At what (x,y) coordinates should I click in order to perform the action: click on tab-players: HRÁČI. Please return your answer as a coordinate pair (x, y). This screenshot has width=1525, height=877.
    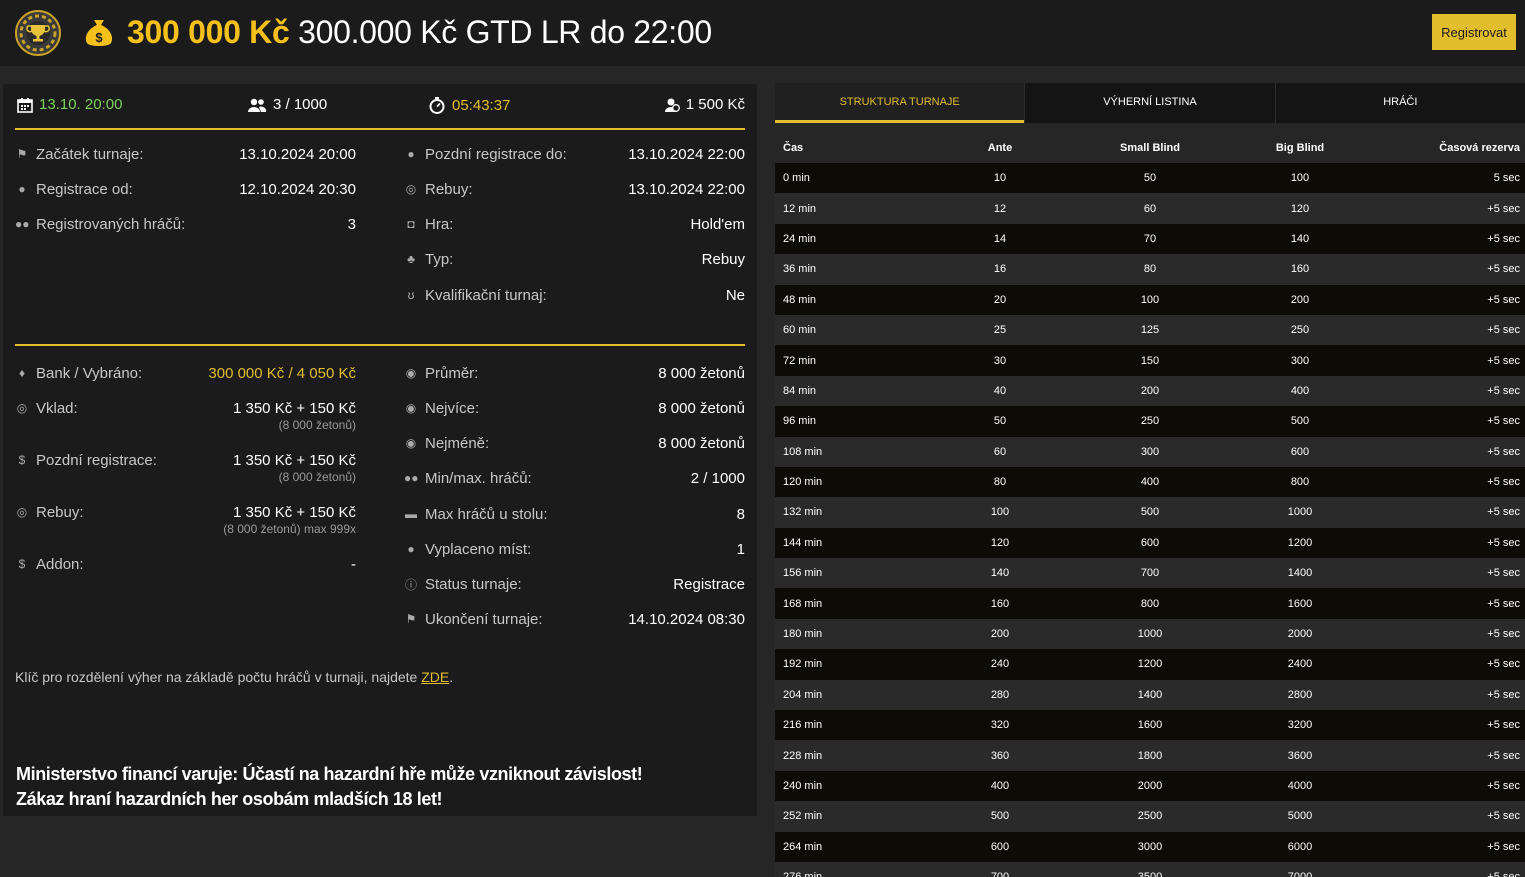
    Looking at the image, I should click on (1399, 103).